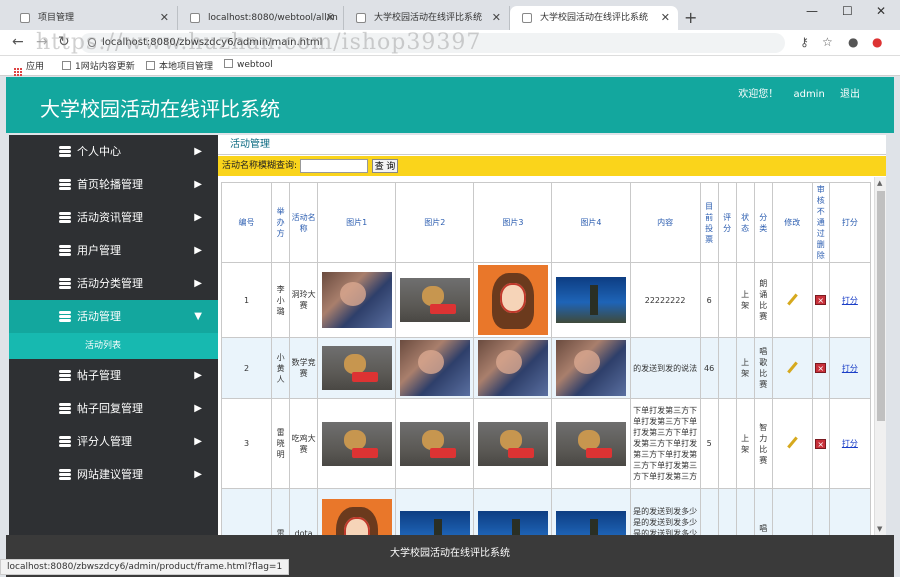 The height and width of the screenshot is (577, 900). I want to click on sidebar-item-posts: 帖子管理 ▶, so click(113, 375).